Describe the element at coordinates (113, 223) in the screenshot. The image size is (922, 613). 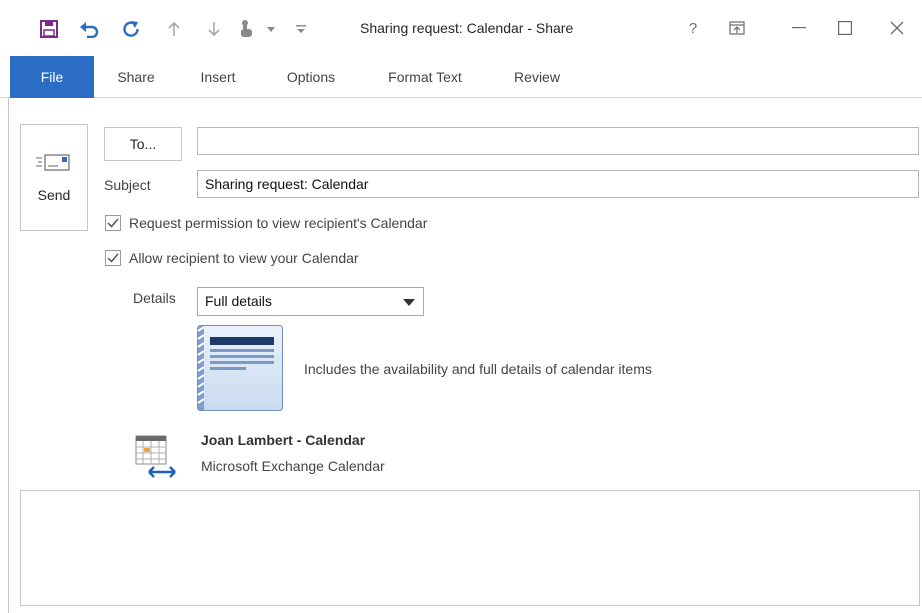
I see `request-permission-checkbox` at that location.